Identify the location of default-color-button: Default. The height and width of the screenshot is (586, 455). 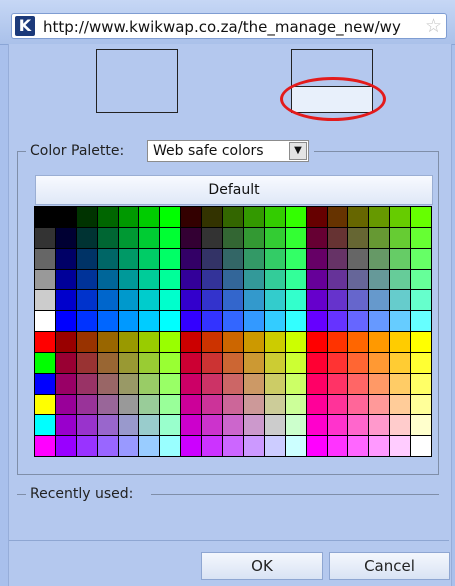
(234, 190).